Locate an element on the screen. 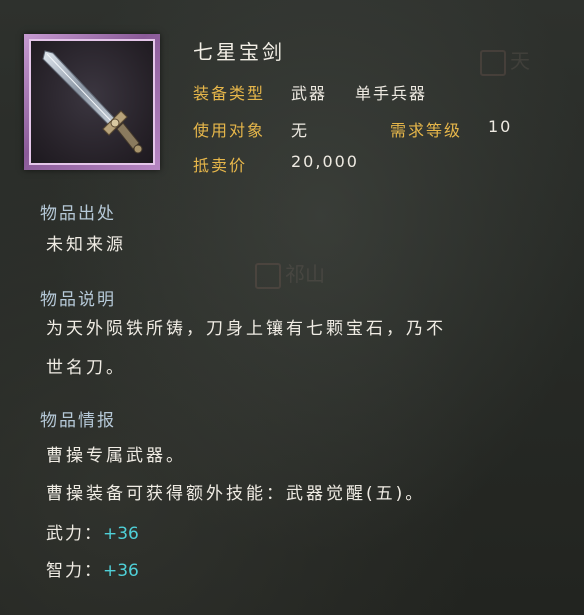 This screenshot has height=615, width=584. description-line-1: 为天外陨铁所铸，刀身上镶有七颗宝石，乃不 is located at coordinates (246, 329).